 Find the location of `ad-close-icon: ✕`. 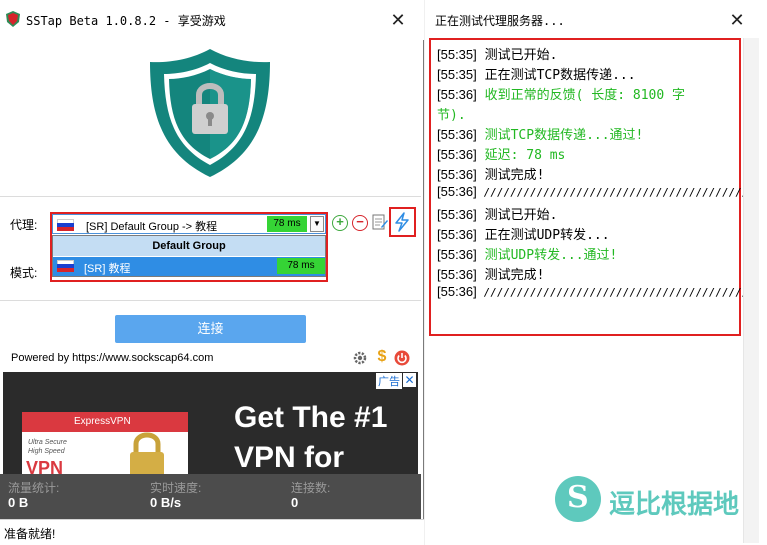

ad-close-icon: ✕ is located at coordinates (409, 380).